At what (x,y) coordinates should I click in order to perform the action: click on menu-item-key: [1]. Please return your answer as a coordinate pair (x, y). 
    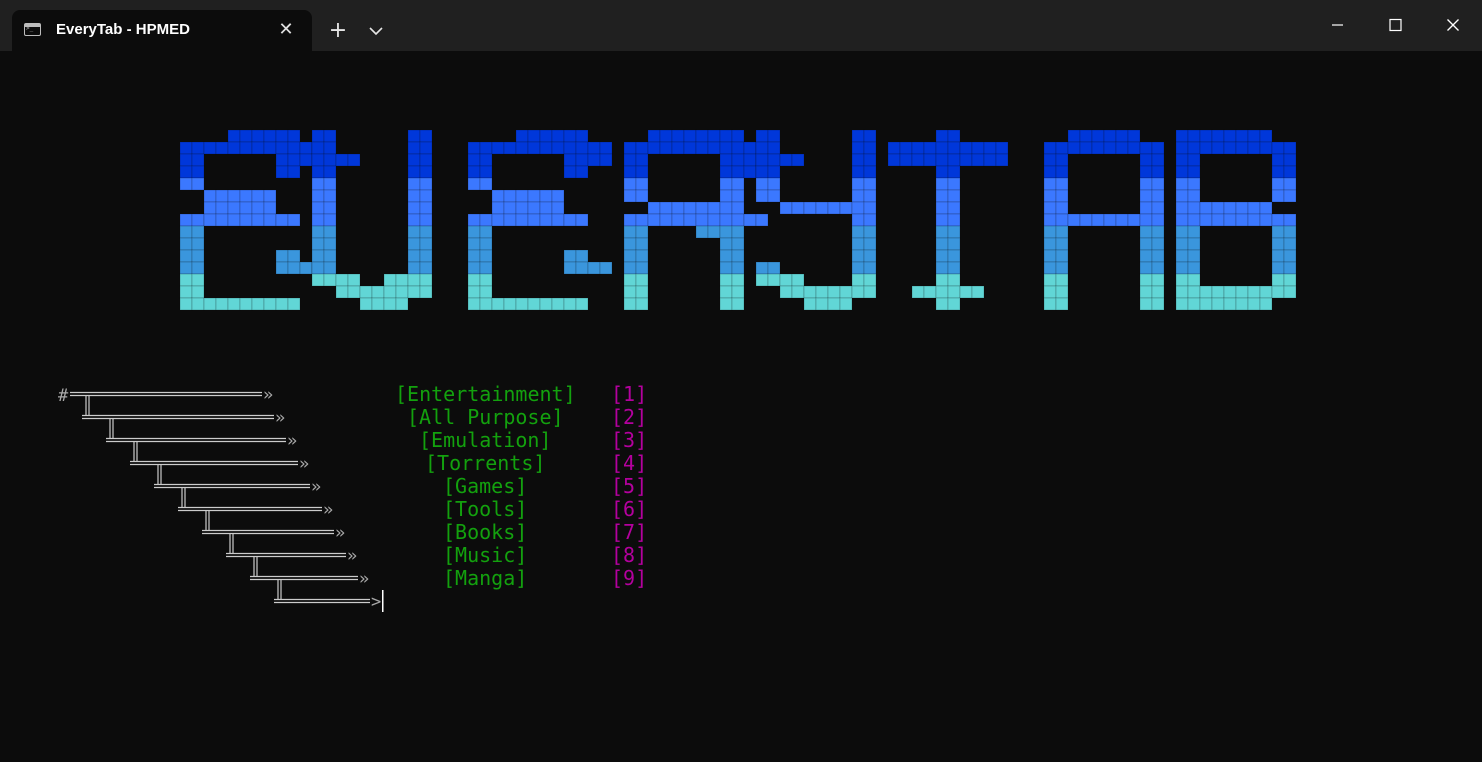
    Looking at the image, I should click on (629, 394).